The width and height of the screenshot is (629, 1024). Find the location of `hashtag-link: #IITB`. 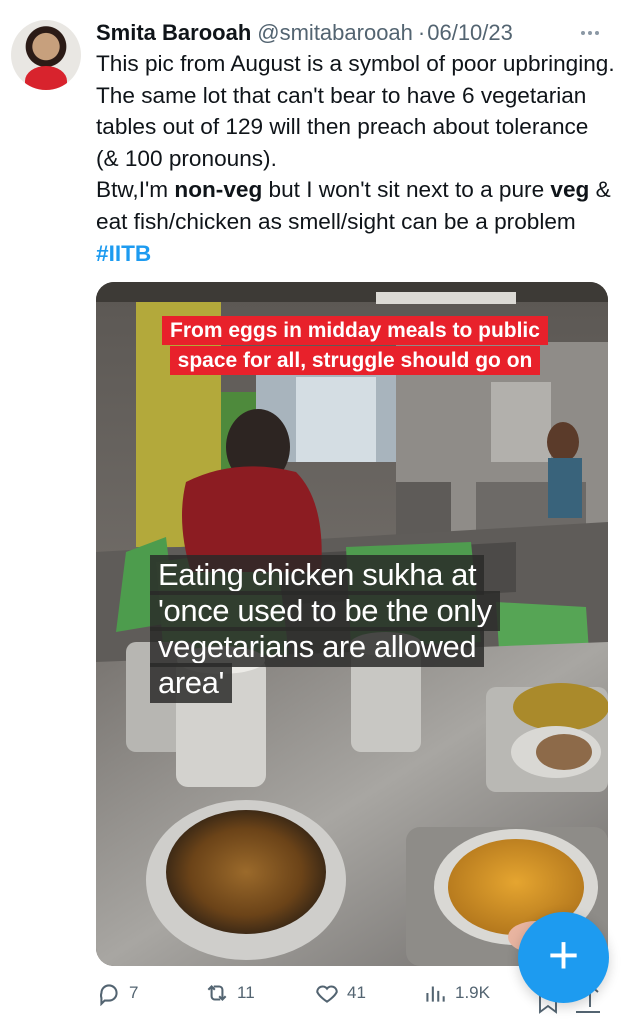

hashtag-link: #IITB is located at coordinates (123, 253).